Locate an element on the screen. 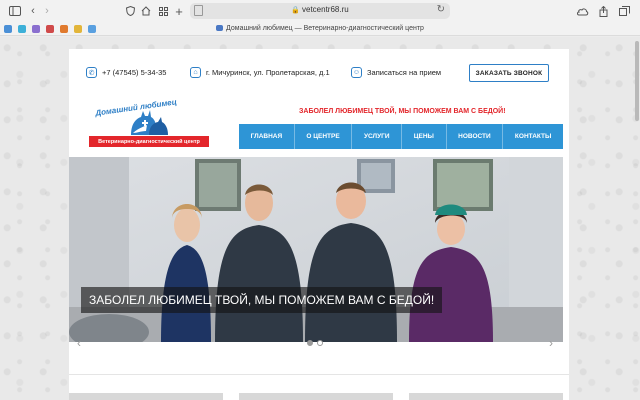 This screenshot has width=640, height=400. shield-icon is located at coordinates (130, 11).